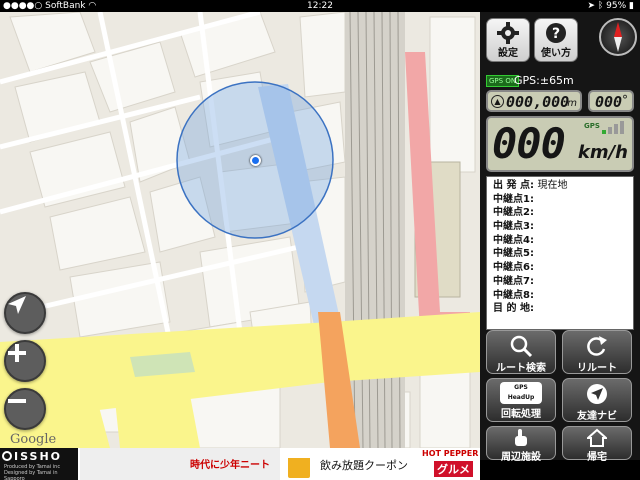 This screenshot has height=480, width=640. Describe the element at coordinates (560, 282) in the screenshot. I see `list-item: 中継点7:` at that location.